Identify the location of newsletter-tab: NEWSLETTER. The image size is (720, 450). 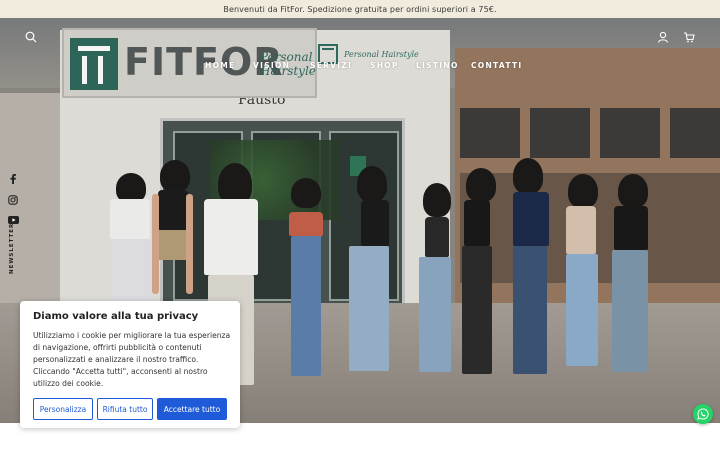
(14, 248).